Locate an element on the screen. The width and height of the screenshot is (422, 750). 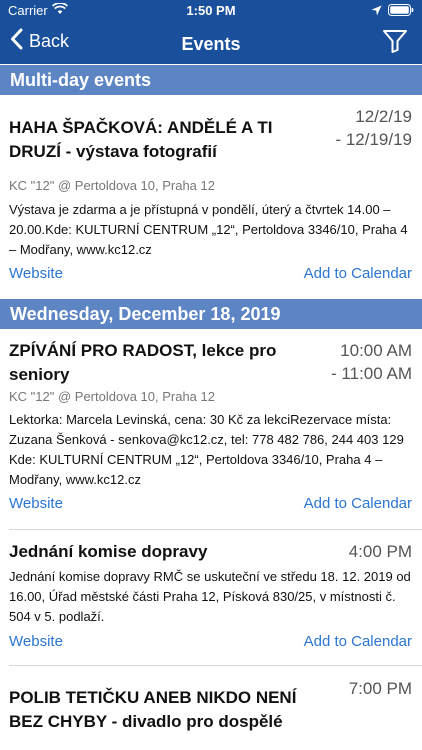
event-time-start: 10:00 AM is located at coordinates (376, 350).